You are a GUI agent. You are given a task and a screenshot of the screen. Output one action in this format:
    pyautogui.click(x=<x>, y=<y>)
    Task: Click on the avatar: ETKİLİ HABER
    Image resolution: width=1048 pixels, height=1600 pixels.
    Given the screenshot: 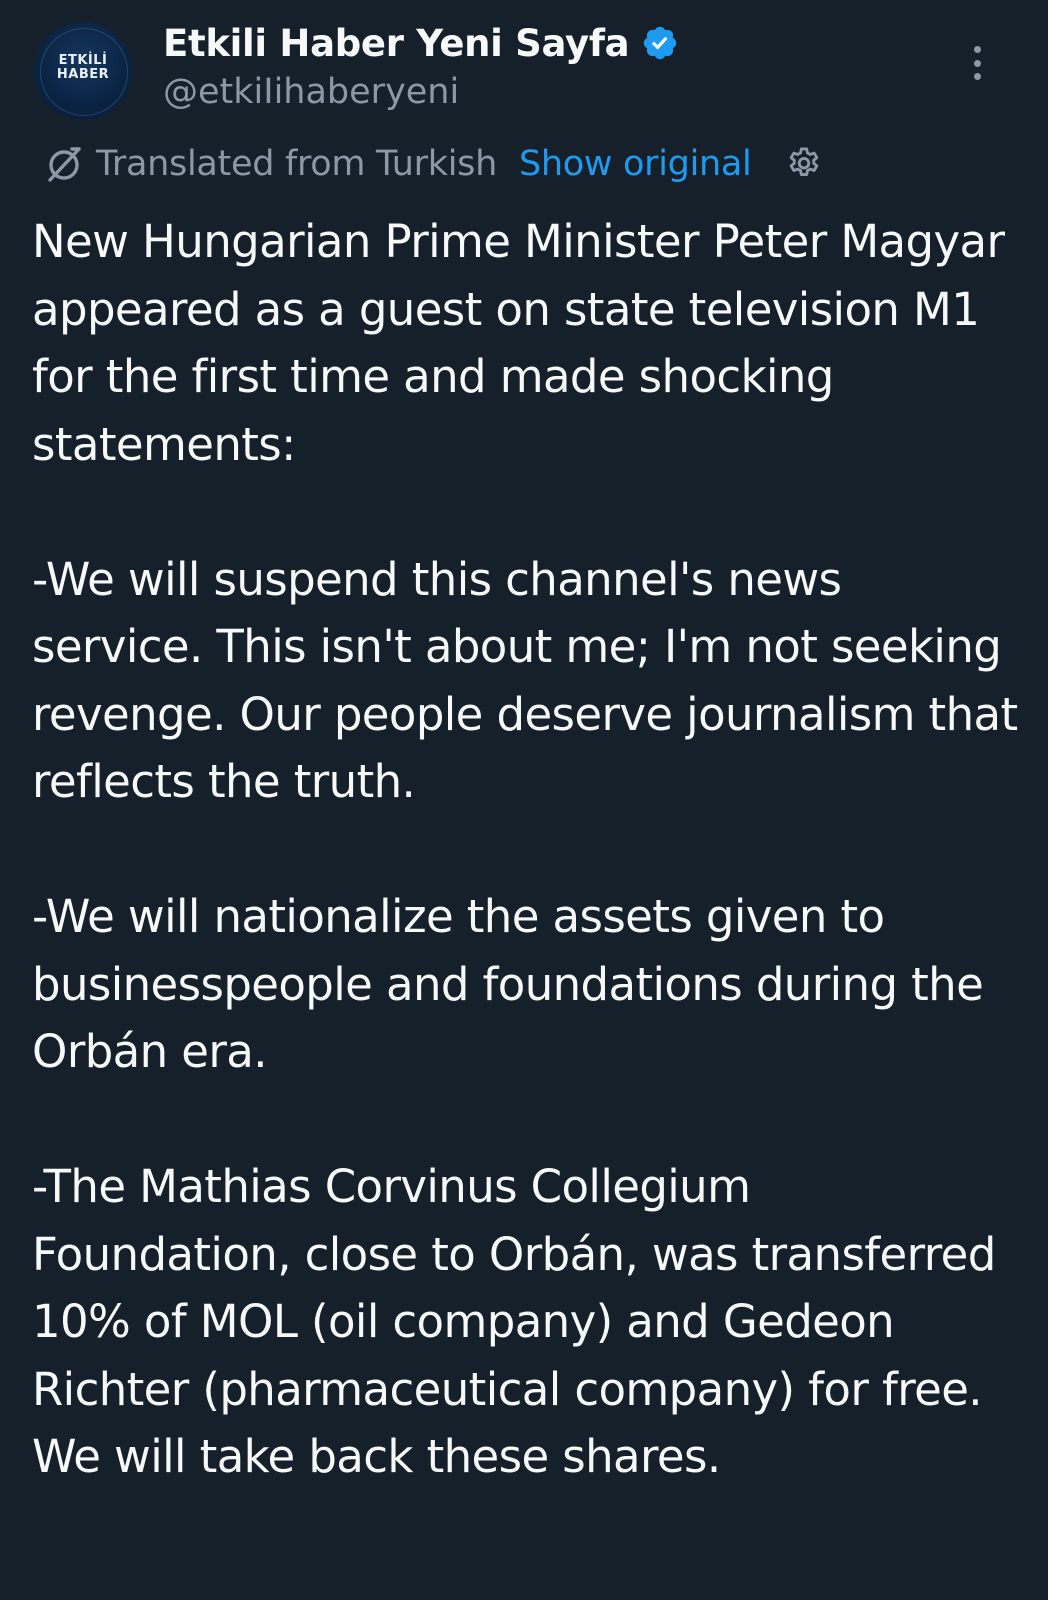 What is the action you would take?
    pyautogui.click(x=83, y=71)
    